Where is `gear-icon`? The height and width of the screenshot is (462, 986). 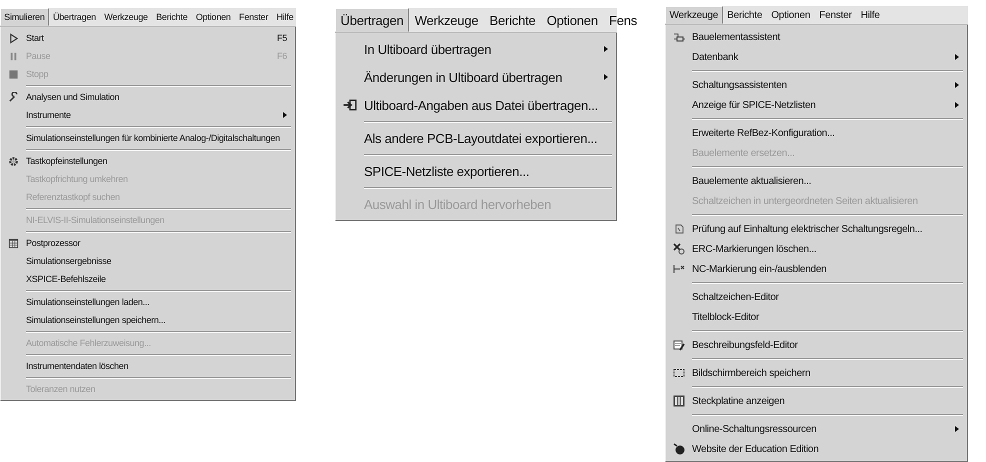
gear-icon is located at coordinates (13, 161).